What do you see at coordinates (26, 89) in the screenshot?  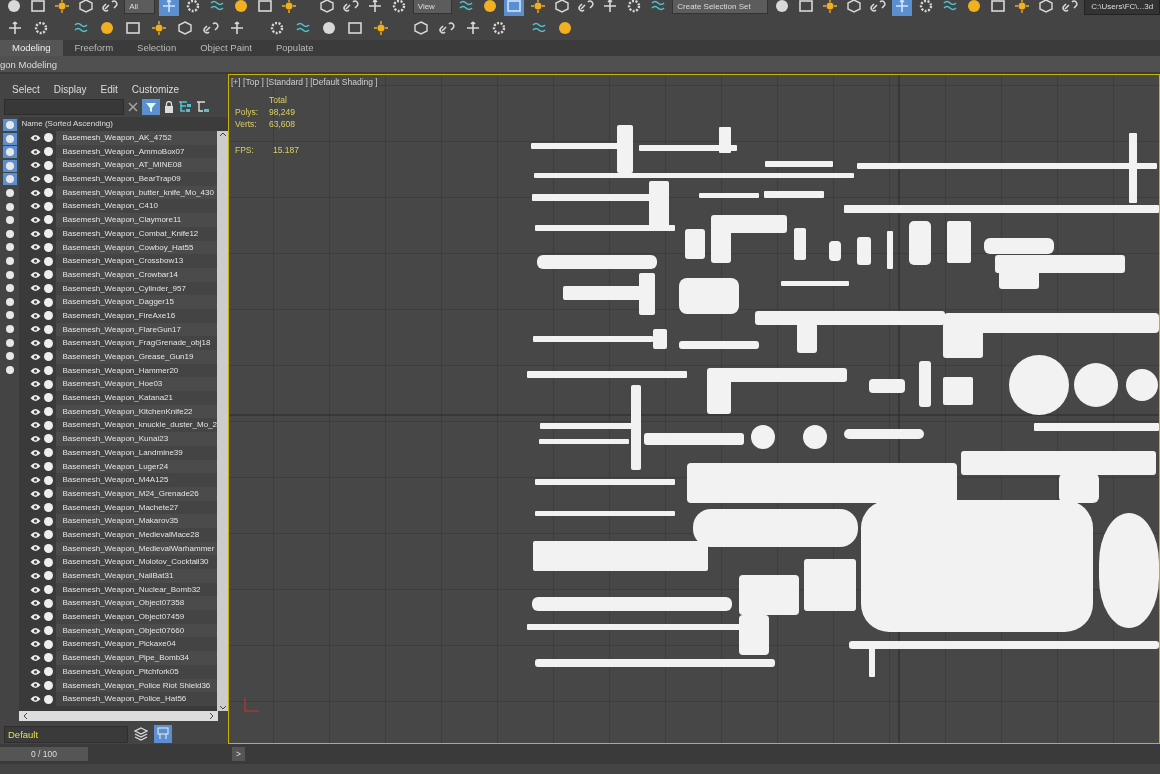 I see `menu-item: Select` at bounding box center [26, 89].